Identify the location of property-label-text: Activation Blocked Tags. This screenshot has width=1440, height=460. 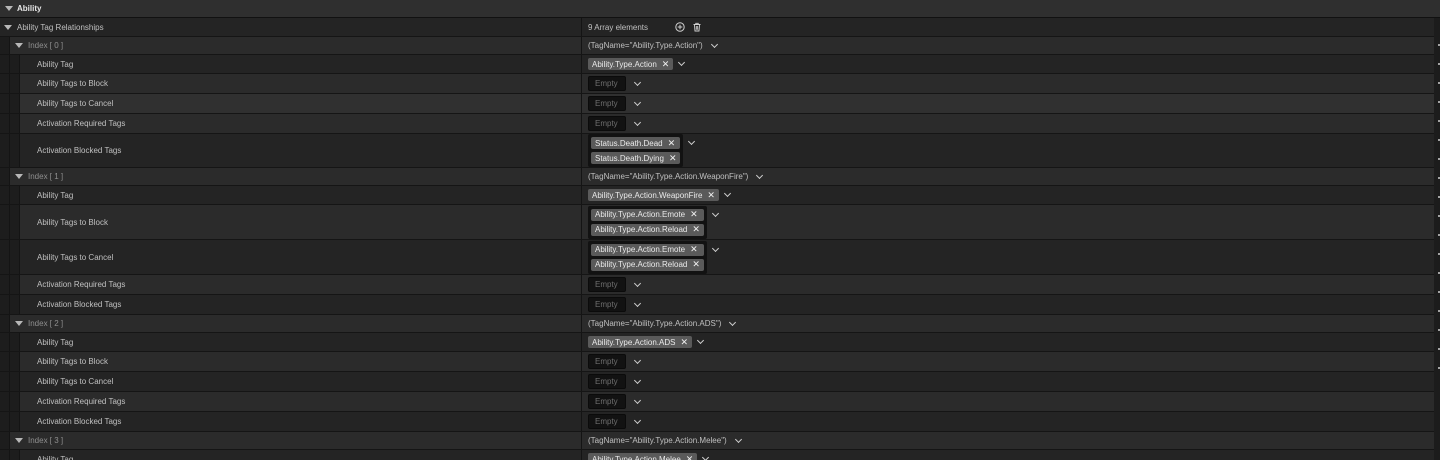
(79, 421).